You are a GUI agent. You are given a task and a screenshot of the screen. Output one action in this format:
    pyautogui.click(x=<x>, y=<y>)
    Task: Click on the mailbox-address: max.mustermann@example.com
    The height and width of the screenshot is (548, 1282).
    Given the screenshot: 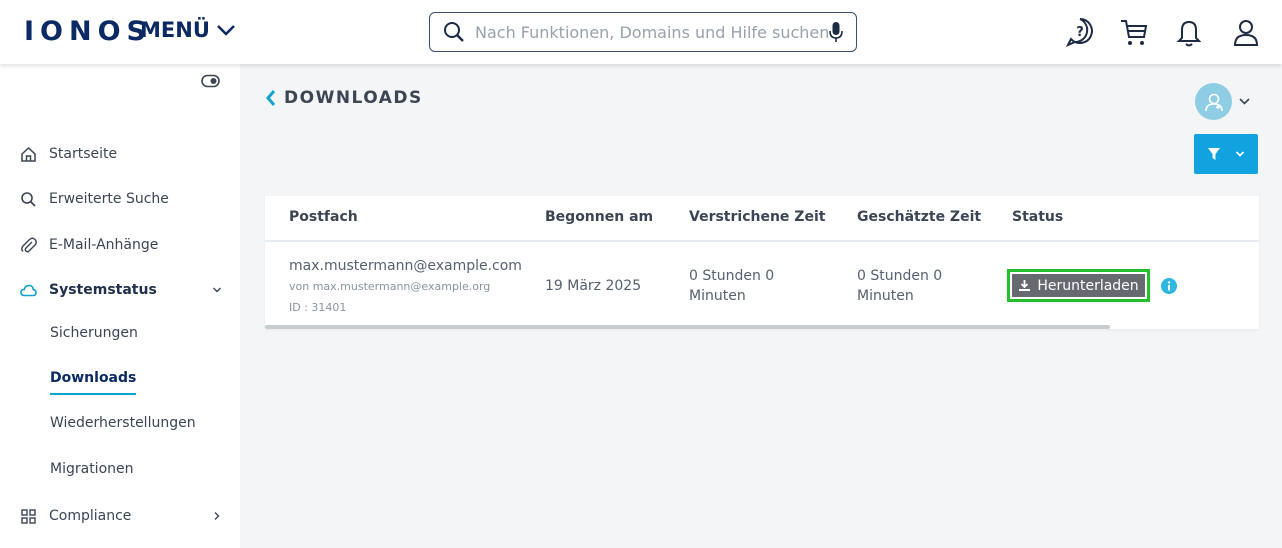 What is the action you would take?
    pyautogui.click(x=405, y=266)
    